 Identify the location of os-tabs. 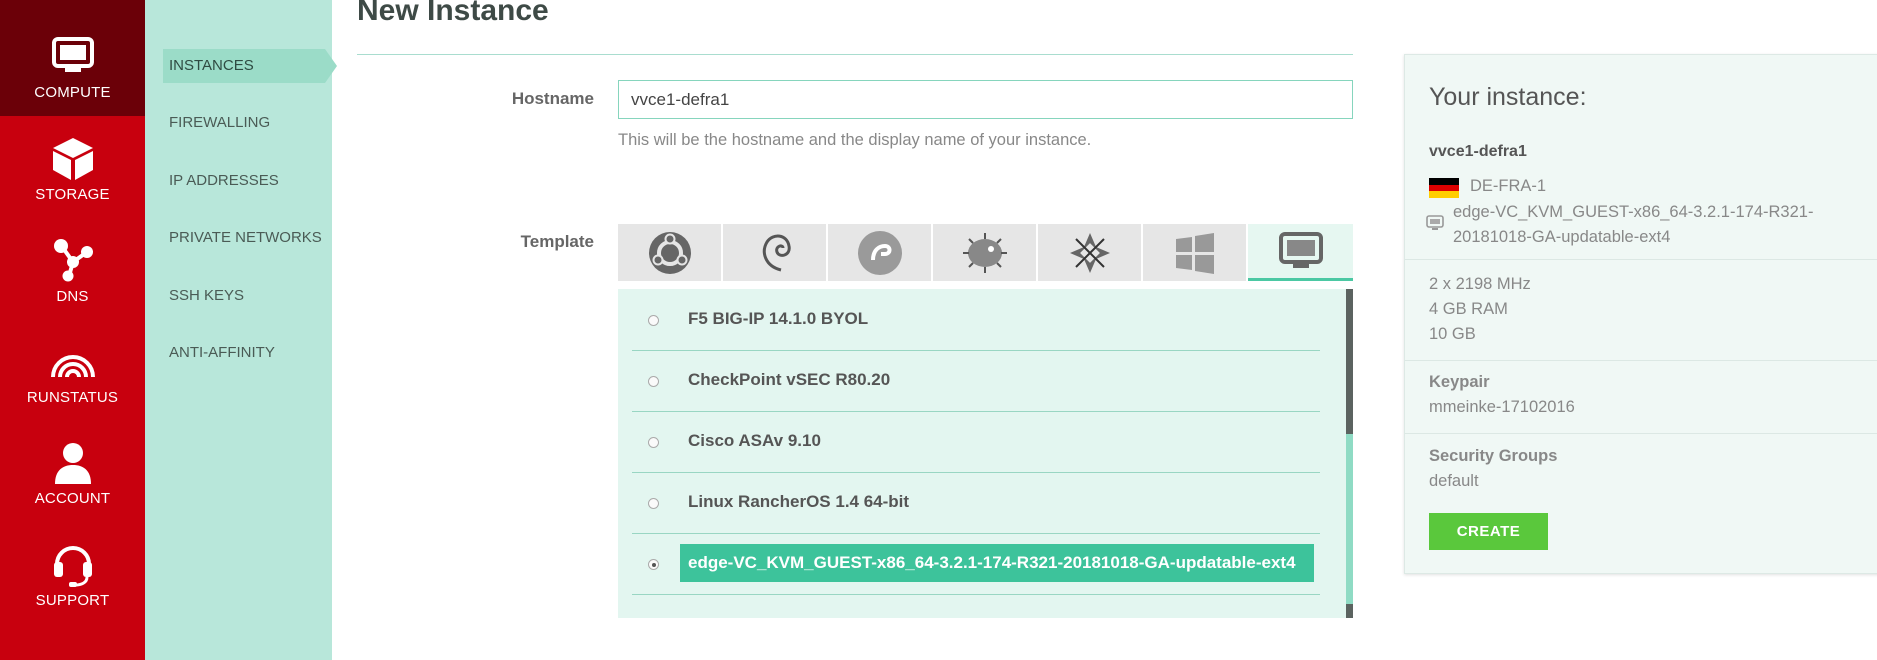
(985, 252).